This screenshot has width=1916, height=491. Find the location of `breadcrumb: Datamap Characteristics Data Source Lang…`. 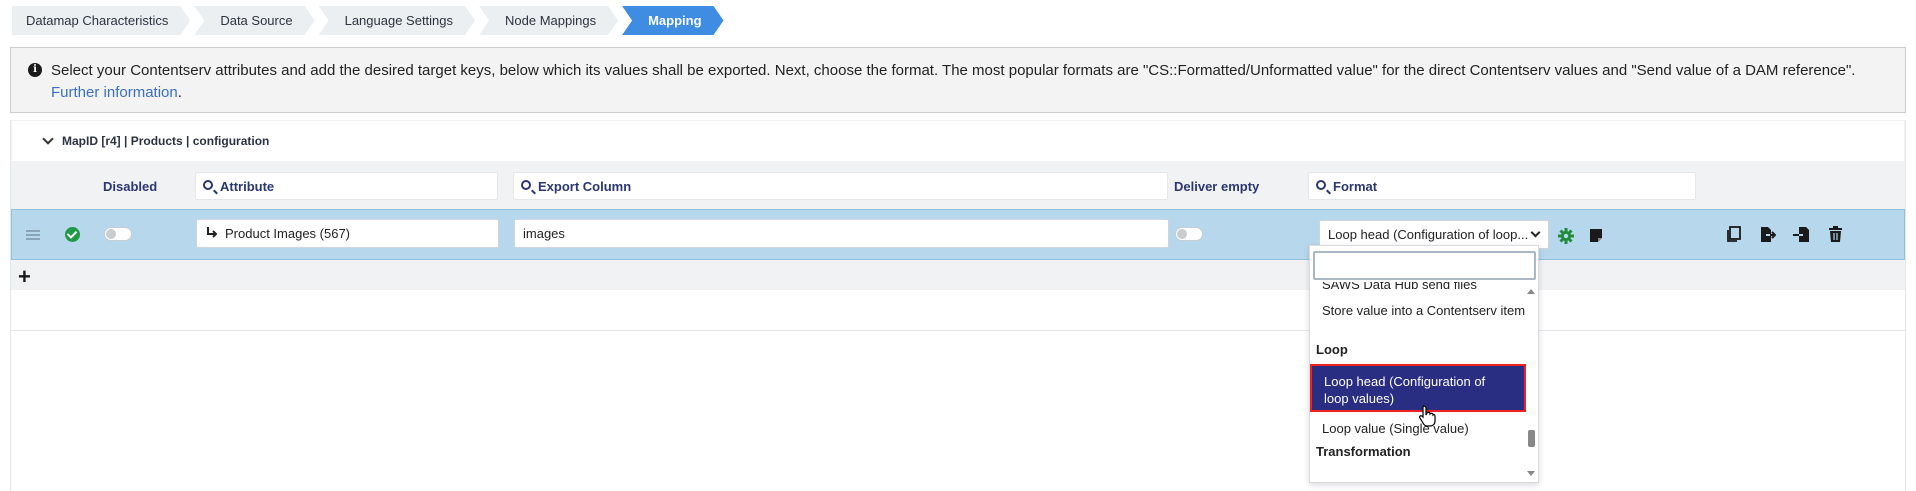

breadcrumb: Datamap Characteristics Data Source Lang… is located at coordinates (370, 20).